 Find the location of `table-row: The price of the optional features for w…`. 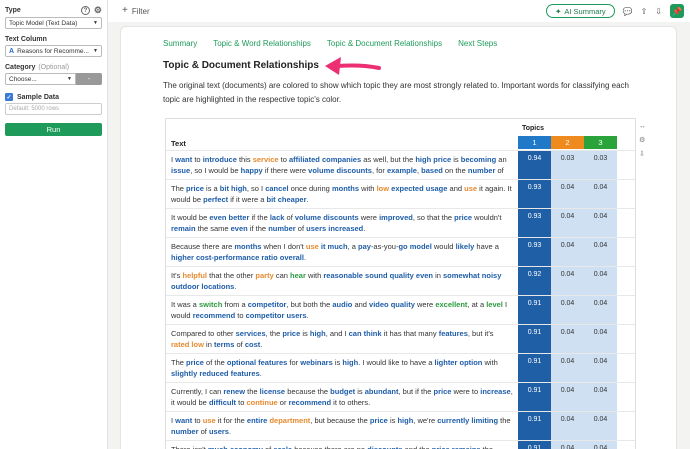

table-row: The price of the optional features for w… is located at coordinates (400, 367).